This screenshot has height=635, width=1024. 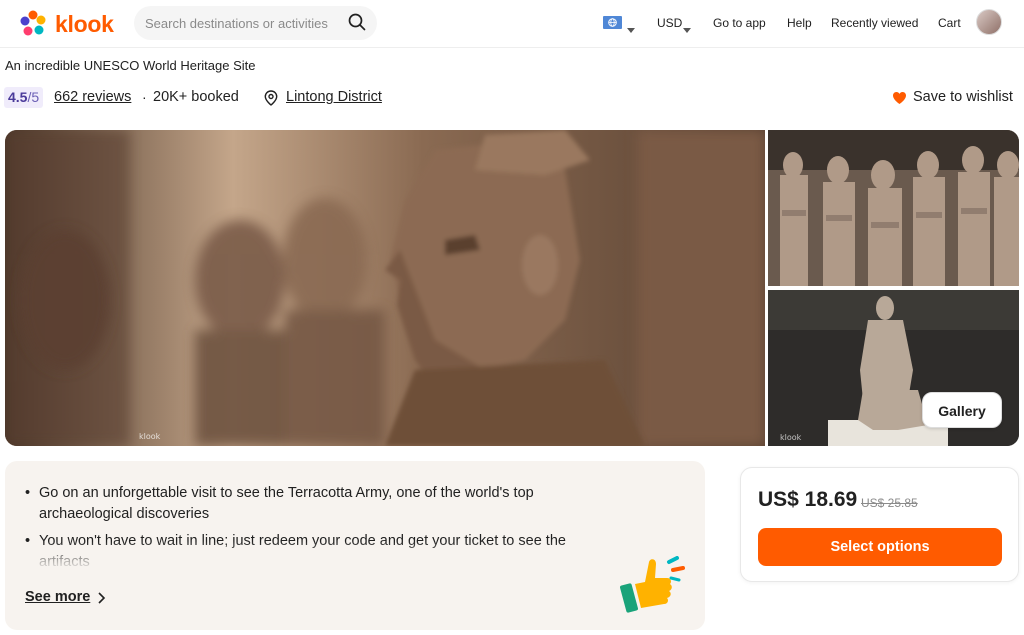 I want to click on gallery-thumbnail-warriors, so click(x=893, y=208).